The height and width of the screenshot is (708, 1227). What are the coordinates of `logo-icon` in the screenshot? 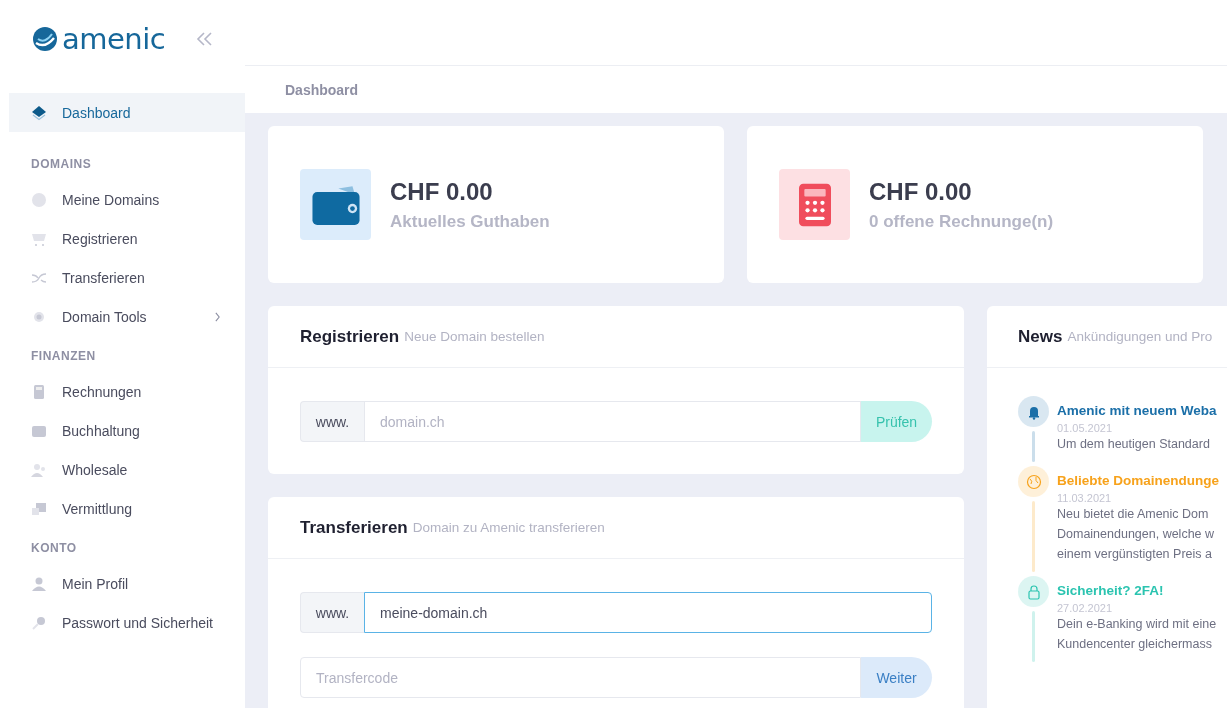 It's located at (45, 39).